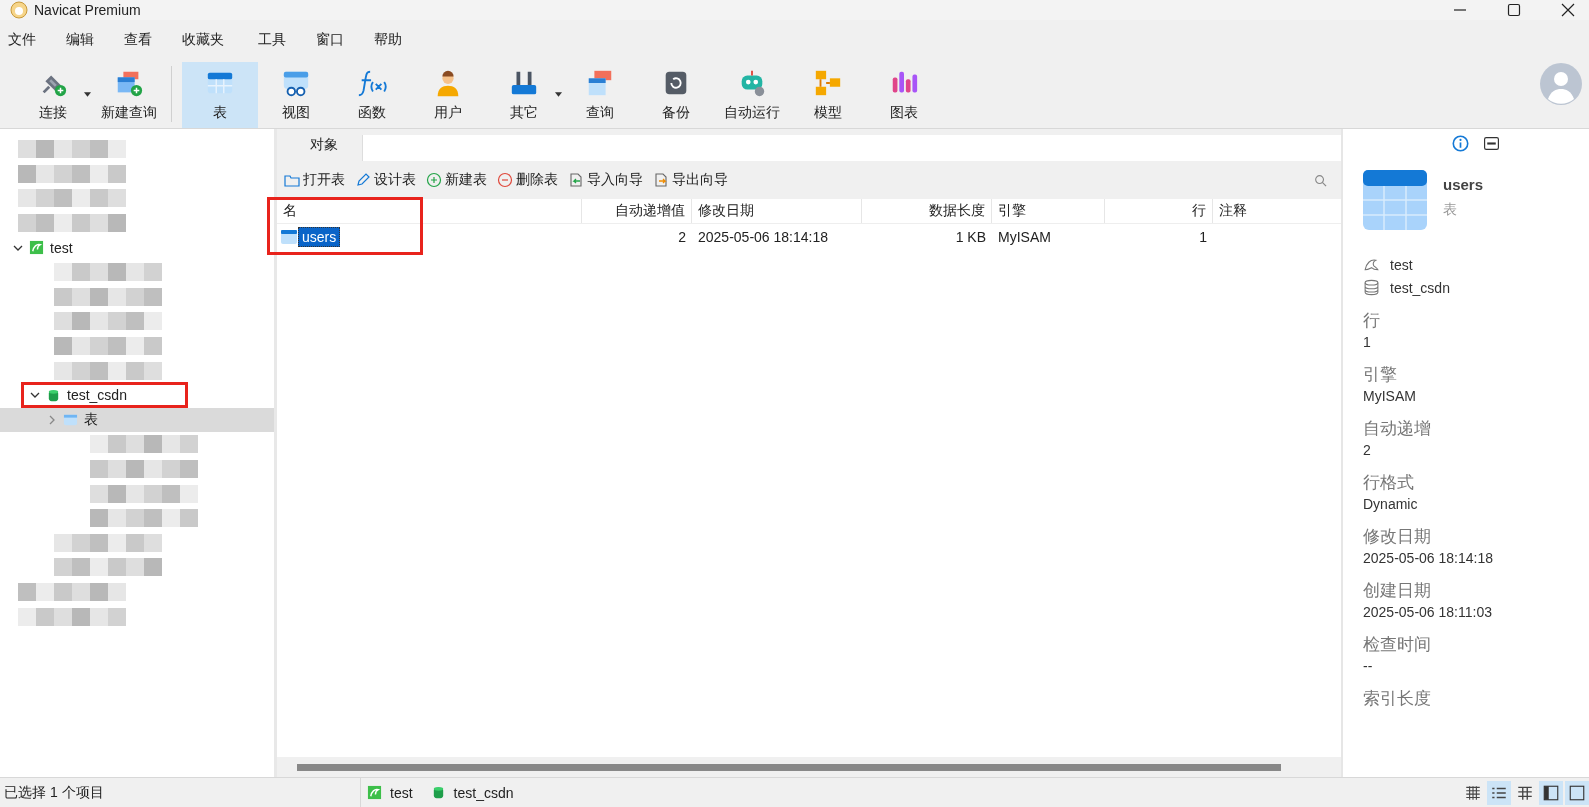 The height and width of the screenshot is (807, 1589). I want to click on column-header: 引擎, so click(1048, 211).